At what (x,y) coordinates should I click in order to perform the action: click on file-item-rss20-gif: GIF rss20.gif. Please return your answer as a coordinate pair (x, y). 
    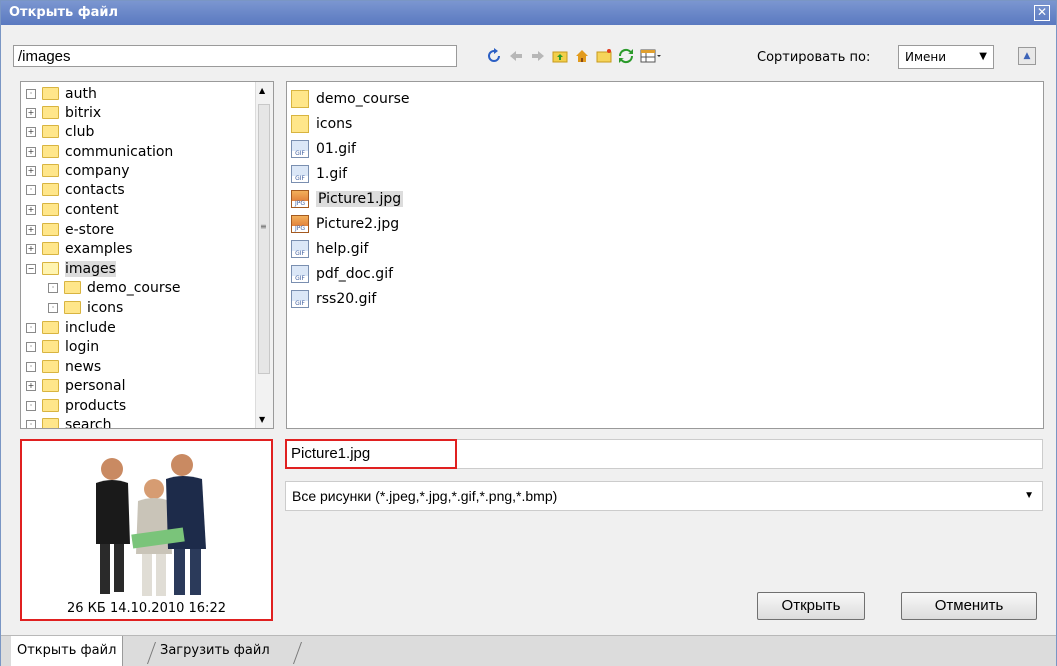
    Looking at the image, I should click on (333, 299).